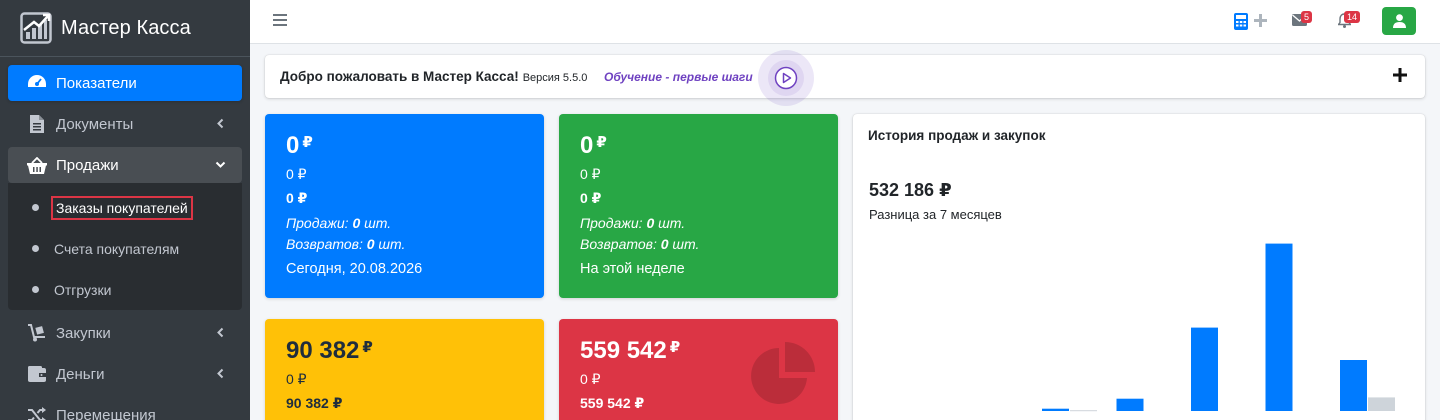 This screenshot has width=1440, height=420. I want to click on wallet-icon, so click(37, 374).